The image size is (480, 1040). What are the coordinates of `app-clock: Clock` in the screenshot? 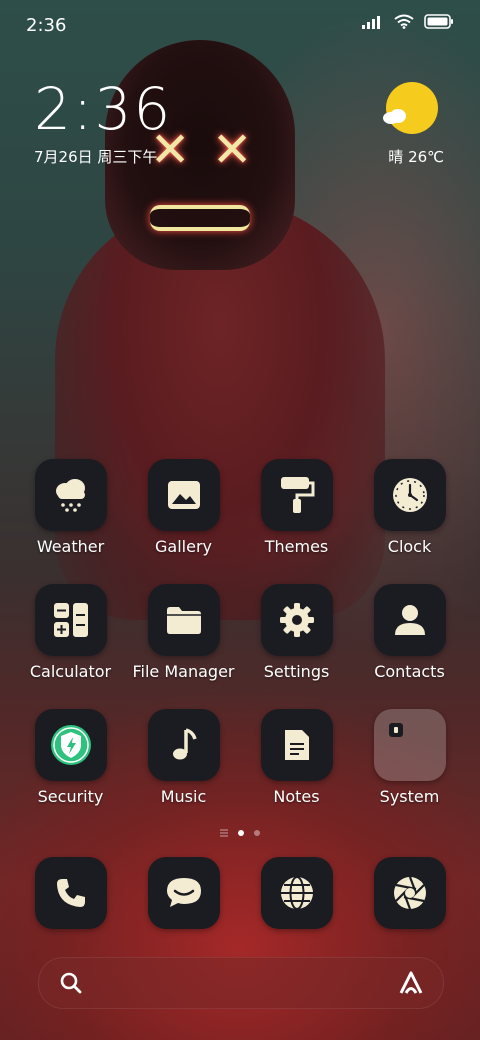 It's located at (409, 521).